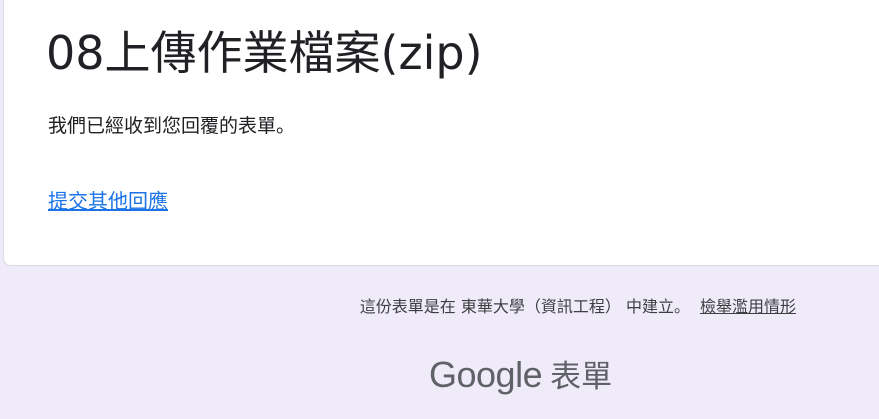 The width and height of the screenshot is (879, 419). I want to click on footer-disclaimer: 這份表單是在 東華大學（資訊工程） 中建立。 檢舉濫用情形, so click(578, 307).